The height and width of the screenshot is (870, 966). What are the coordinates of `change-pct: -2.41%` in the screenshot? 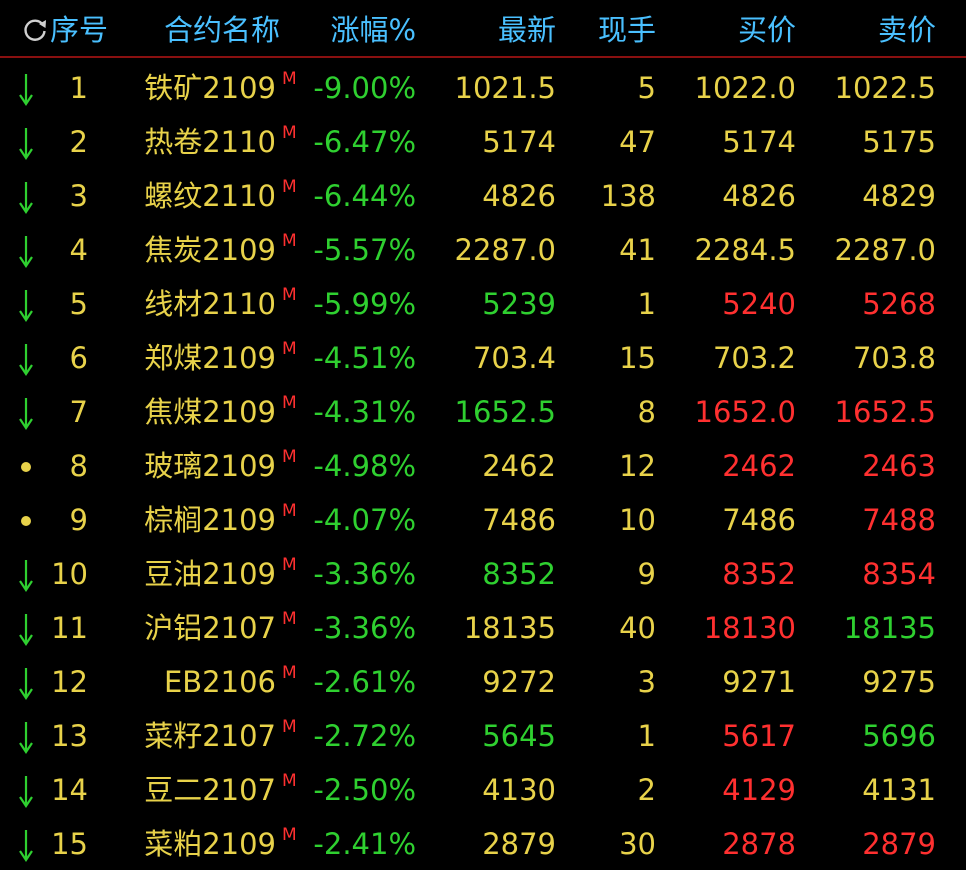 It's located at (364, 844).